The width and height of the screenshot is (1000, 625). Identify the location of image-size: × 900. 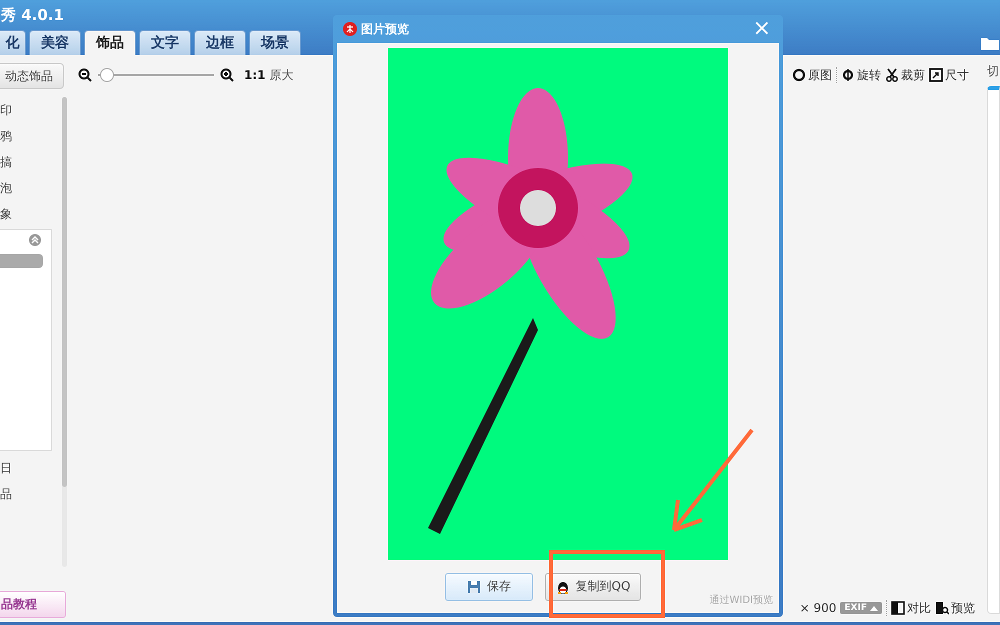
(818, 608).